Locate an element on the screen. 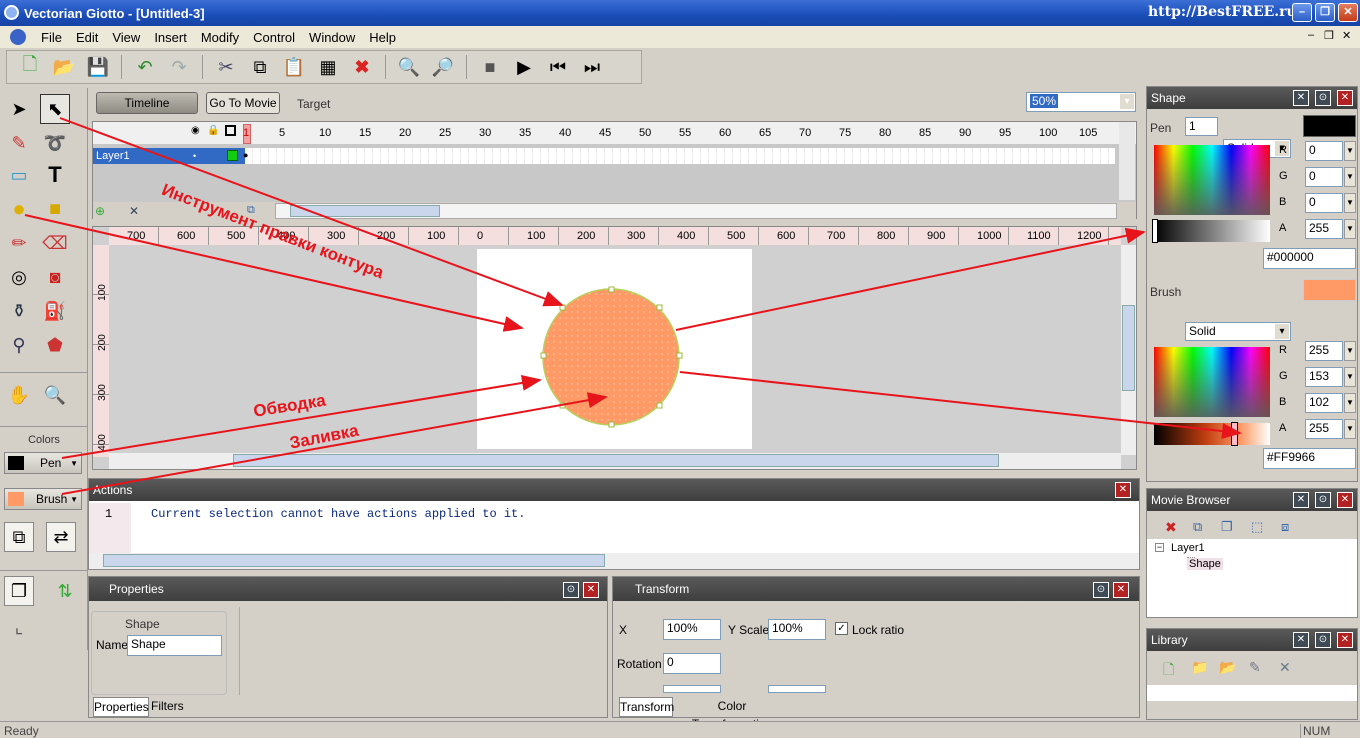  redo-icon: ↷ is located at coordinates (179, 67).